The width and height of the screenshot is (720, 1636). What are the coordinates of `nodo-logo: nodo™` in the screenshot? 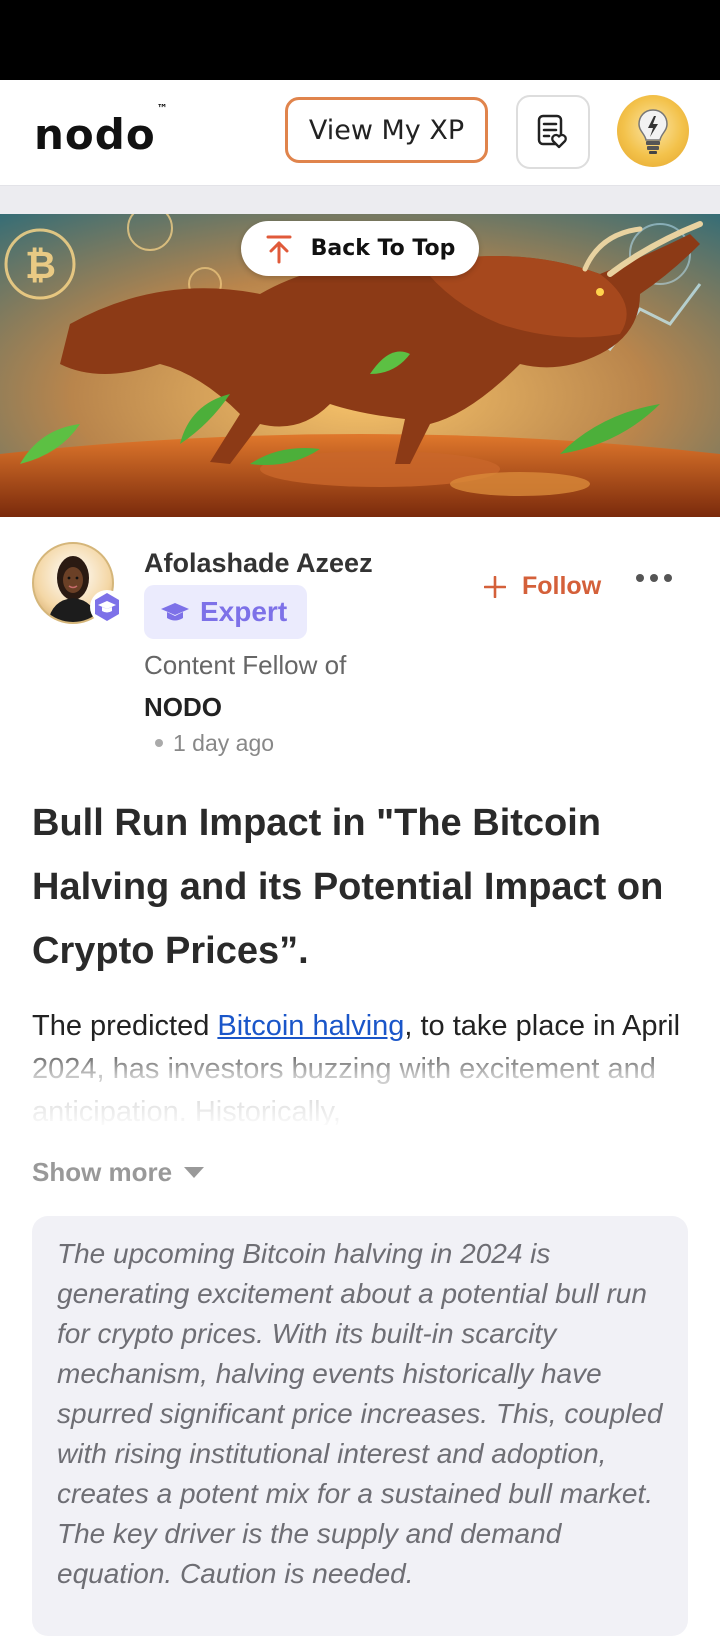 It's located at (101, 130).